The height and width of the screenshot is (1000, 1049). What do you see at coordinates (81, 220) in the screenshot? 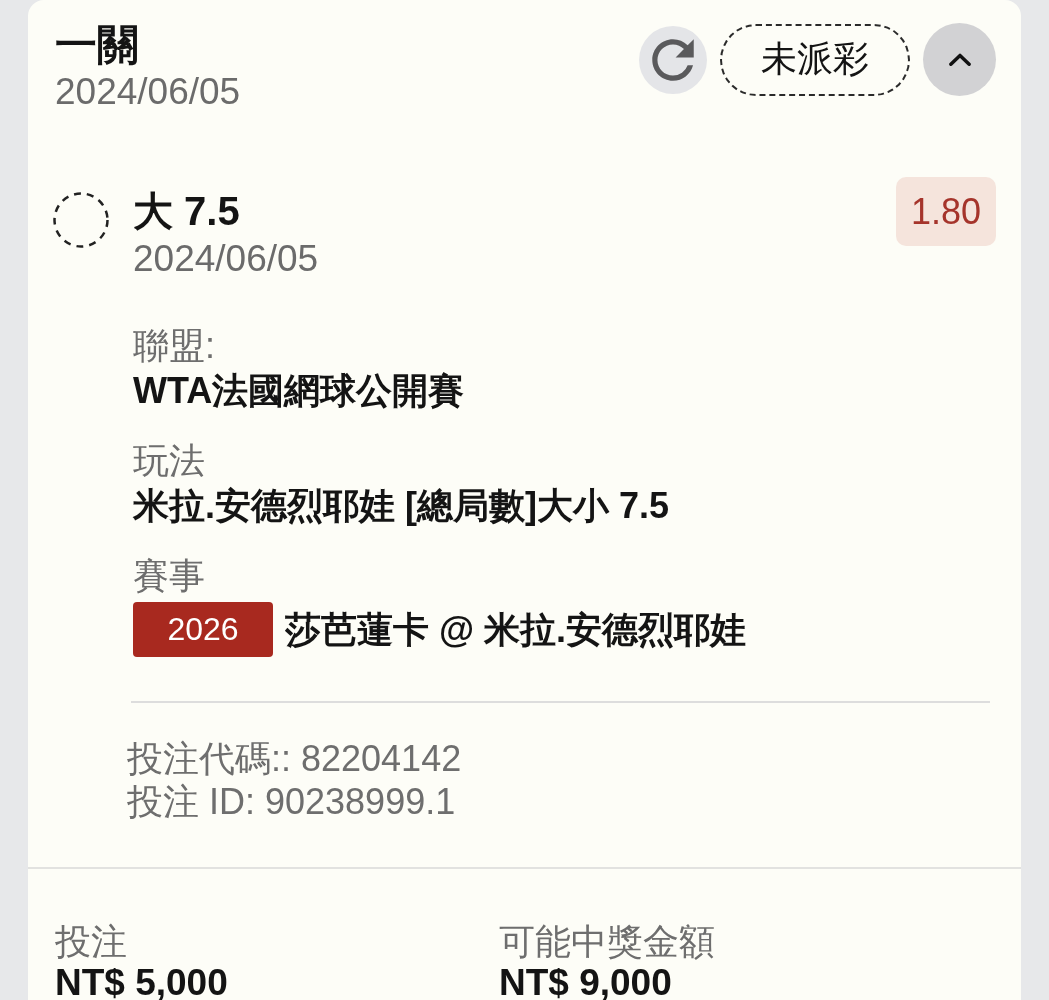
I see `dashed-circle-icon` at bounding box center [81, 220].